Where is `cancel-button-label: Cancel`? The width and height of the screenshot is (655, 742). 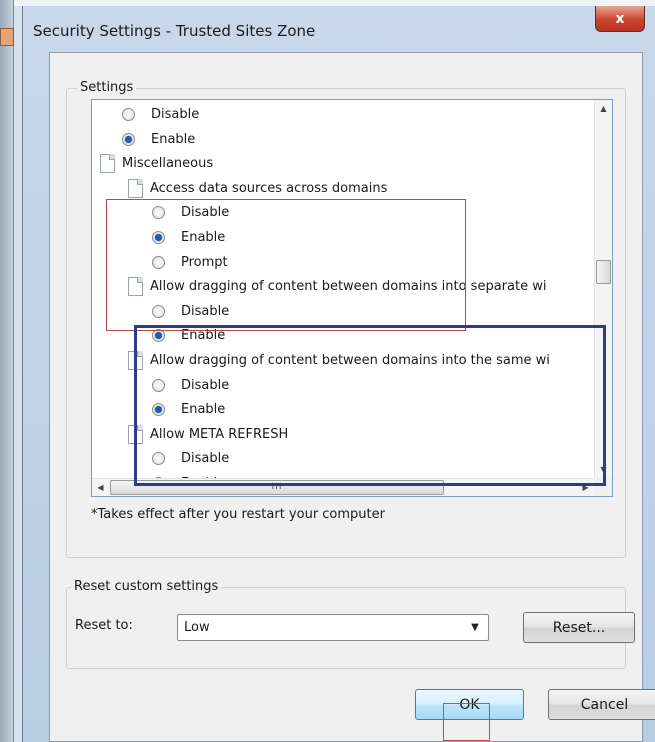
cancel-button-label: Cancel is located at coordinates (604, 704).